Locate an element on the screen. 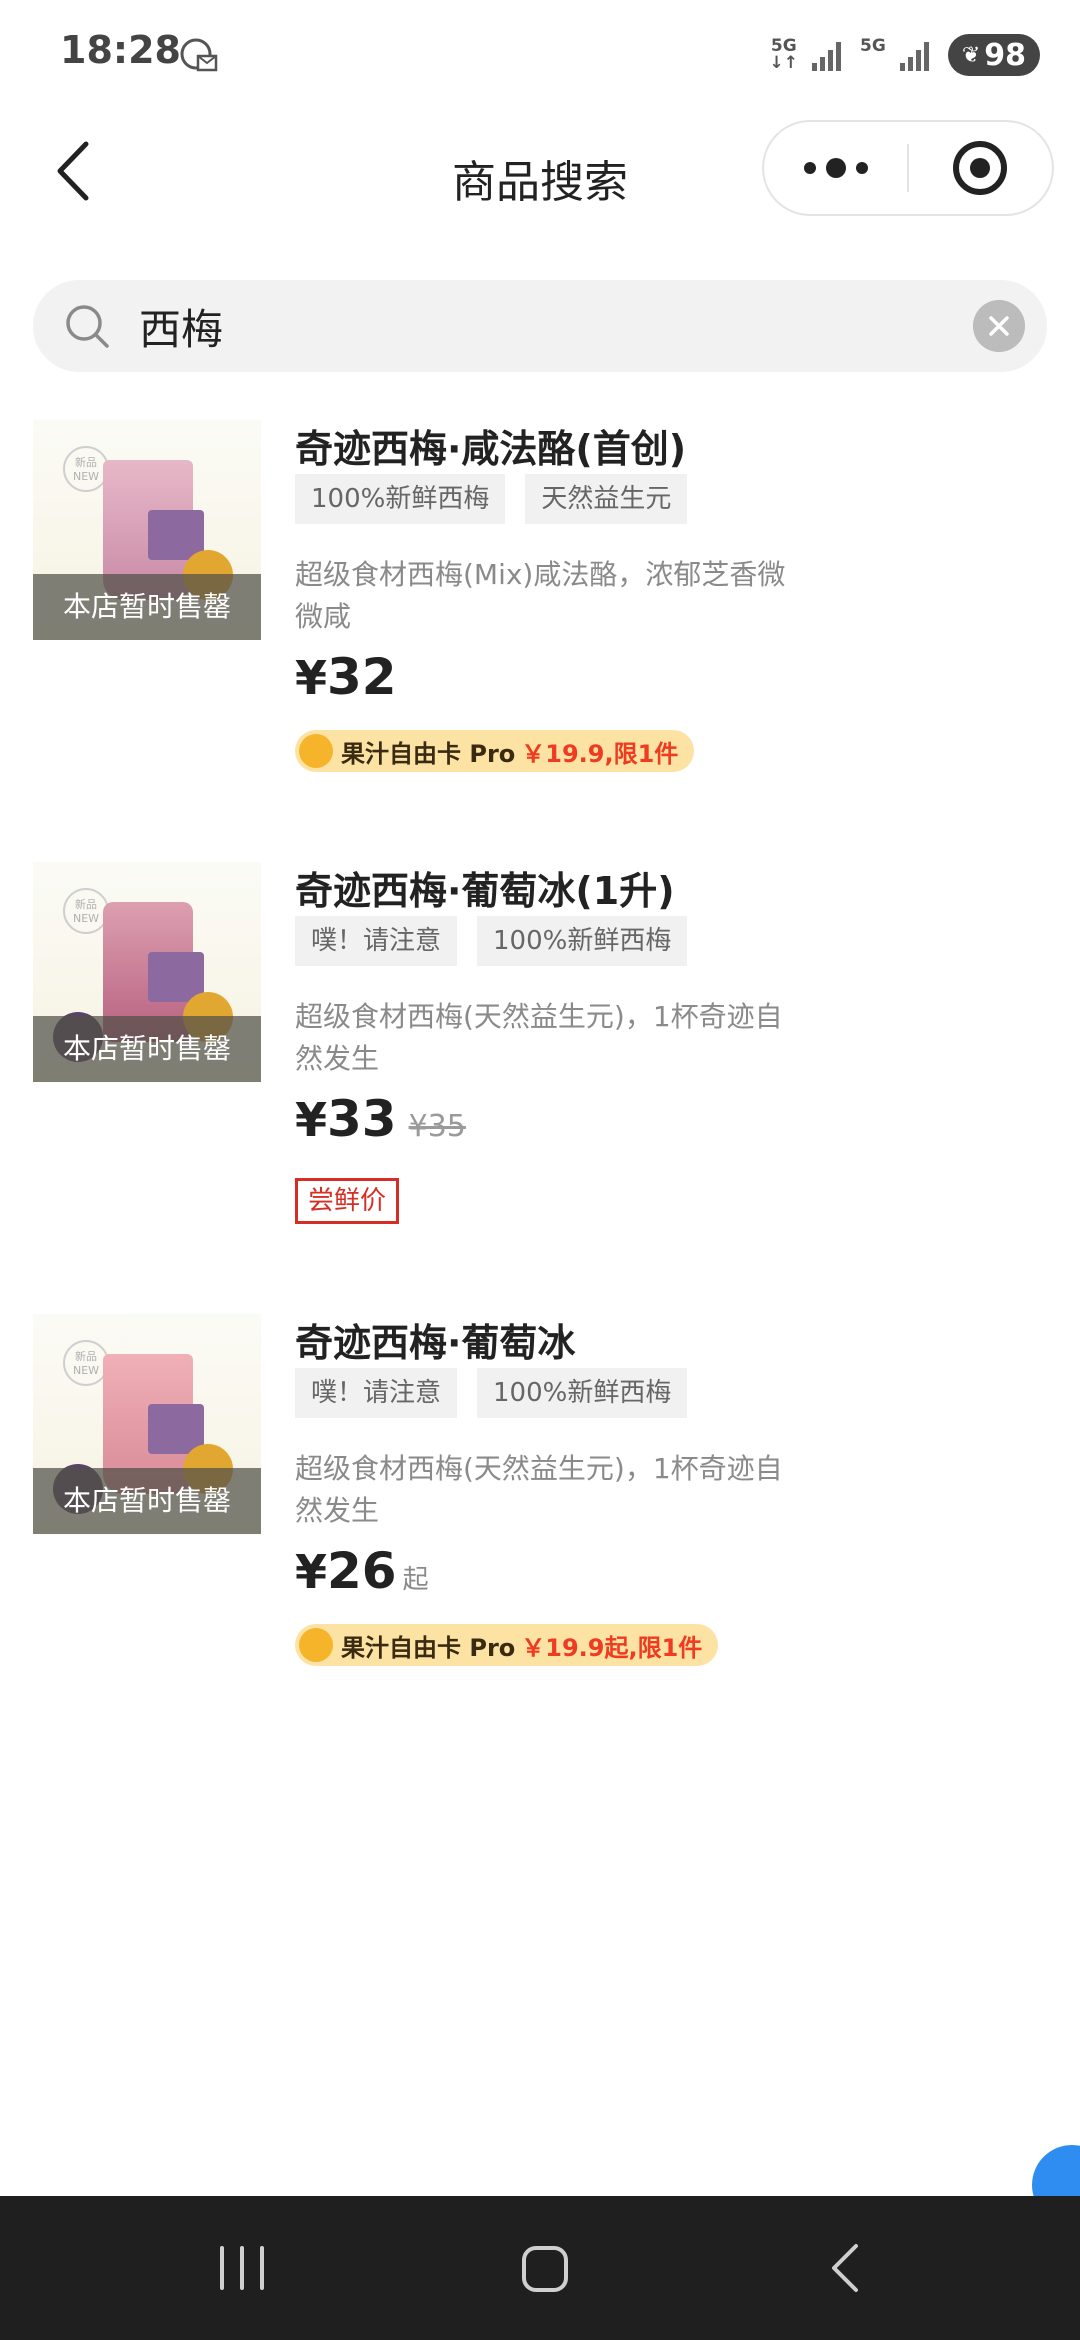 This screenshot has height=2340, width=1080. search-input is located at coordinates (549, 326).